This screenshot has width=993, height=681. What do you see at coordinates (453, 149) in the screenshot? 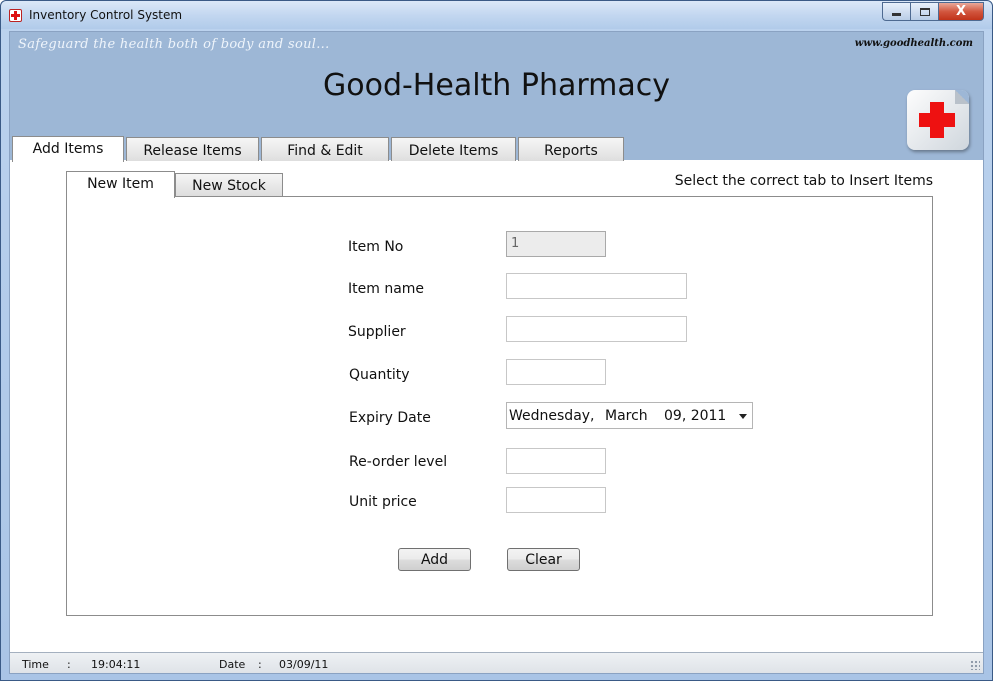
I see `tab-delete-items: Delete Items` at bounding box center [453, 149].